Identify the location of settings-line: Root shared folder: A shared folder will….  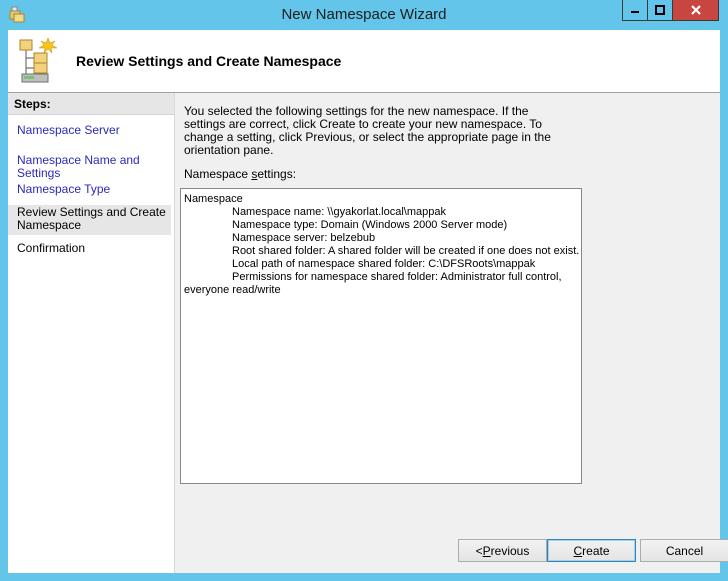
(406, 251).